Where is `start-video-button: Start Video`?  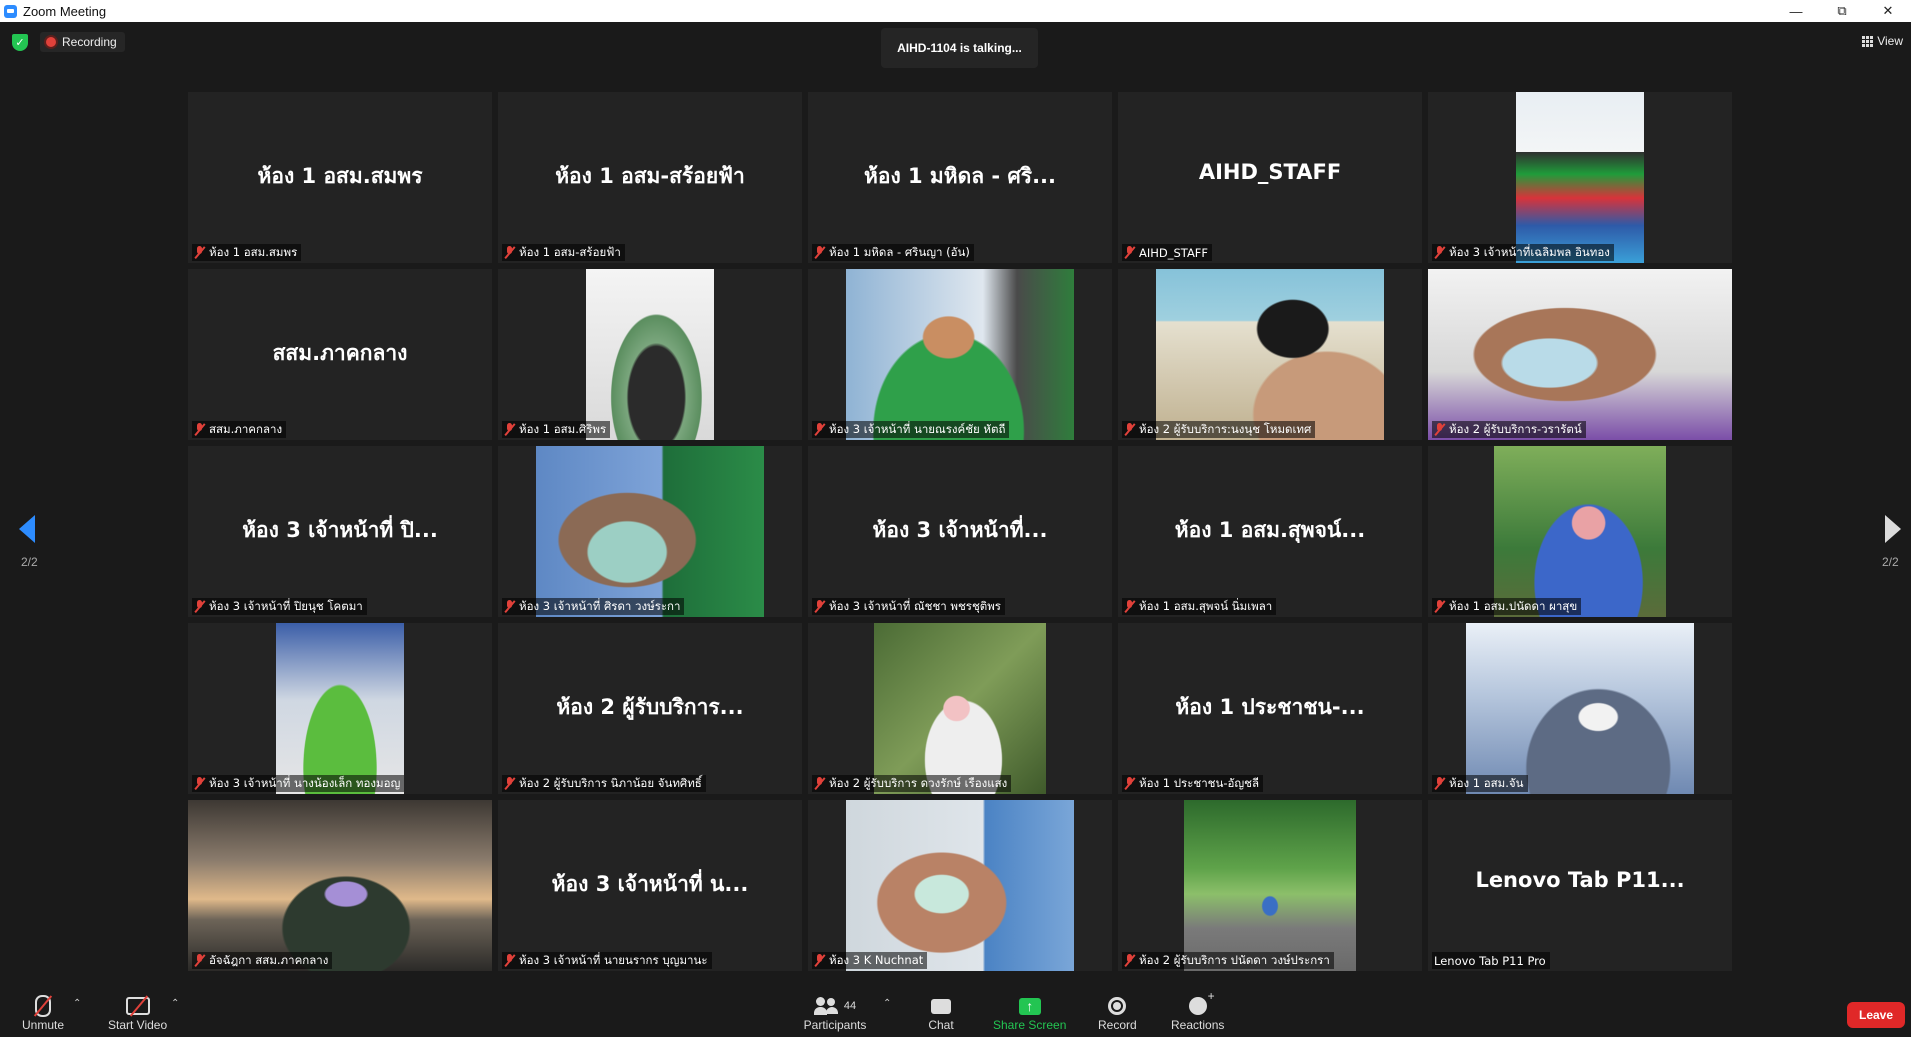 start-video-button: Start Video is located at coordinates (137, 1013).